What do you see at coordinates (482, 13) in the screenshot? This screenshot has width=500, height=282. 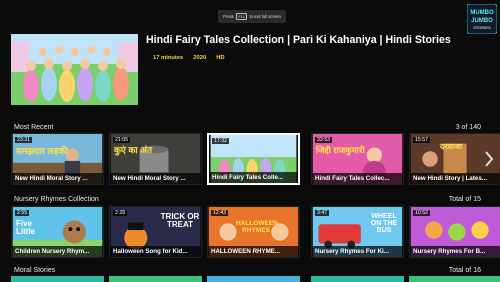 I see `logo-line1: MUMBO` at bounding box center [482, 13].